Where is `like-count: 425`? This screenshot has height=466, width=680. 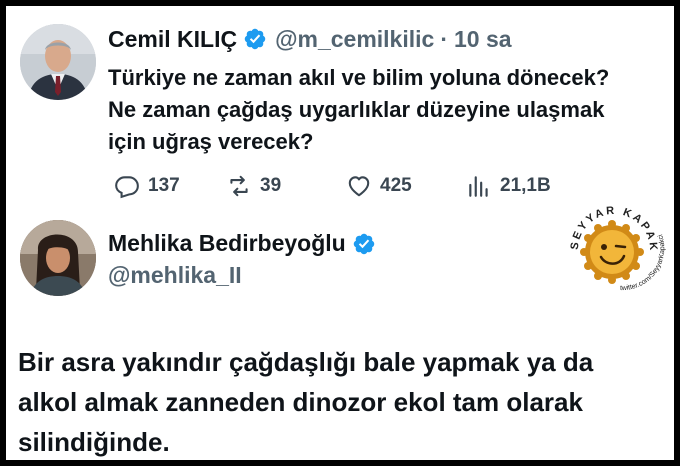 like-count: 425 is located at coordinates (396, 185).